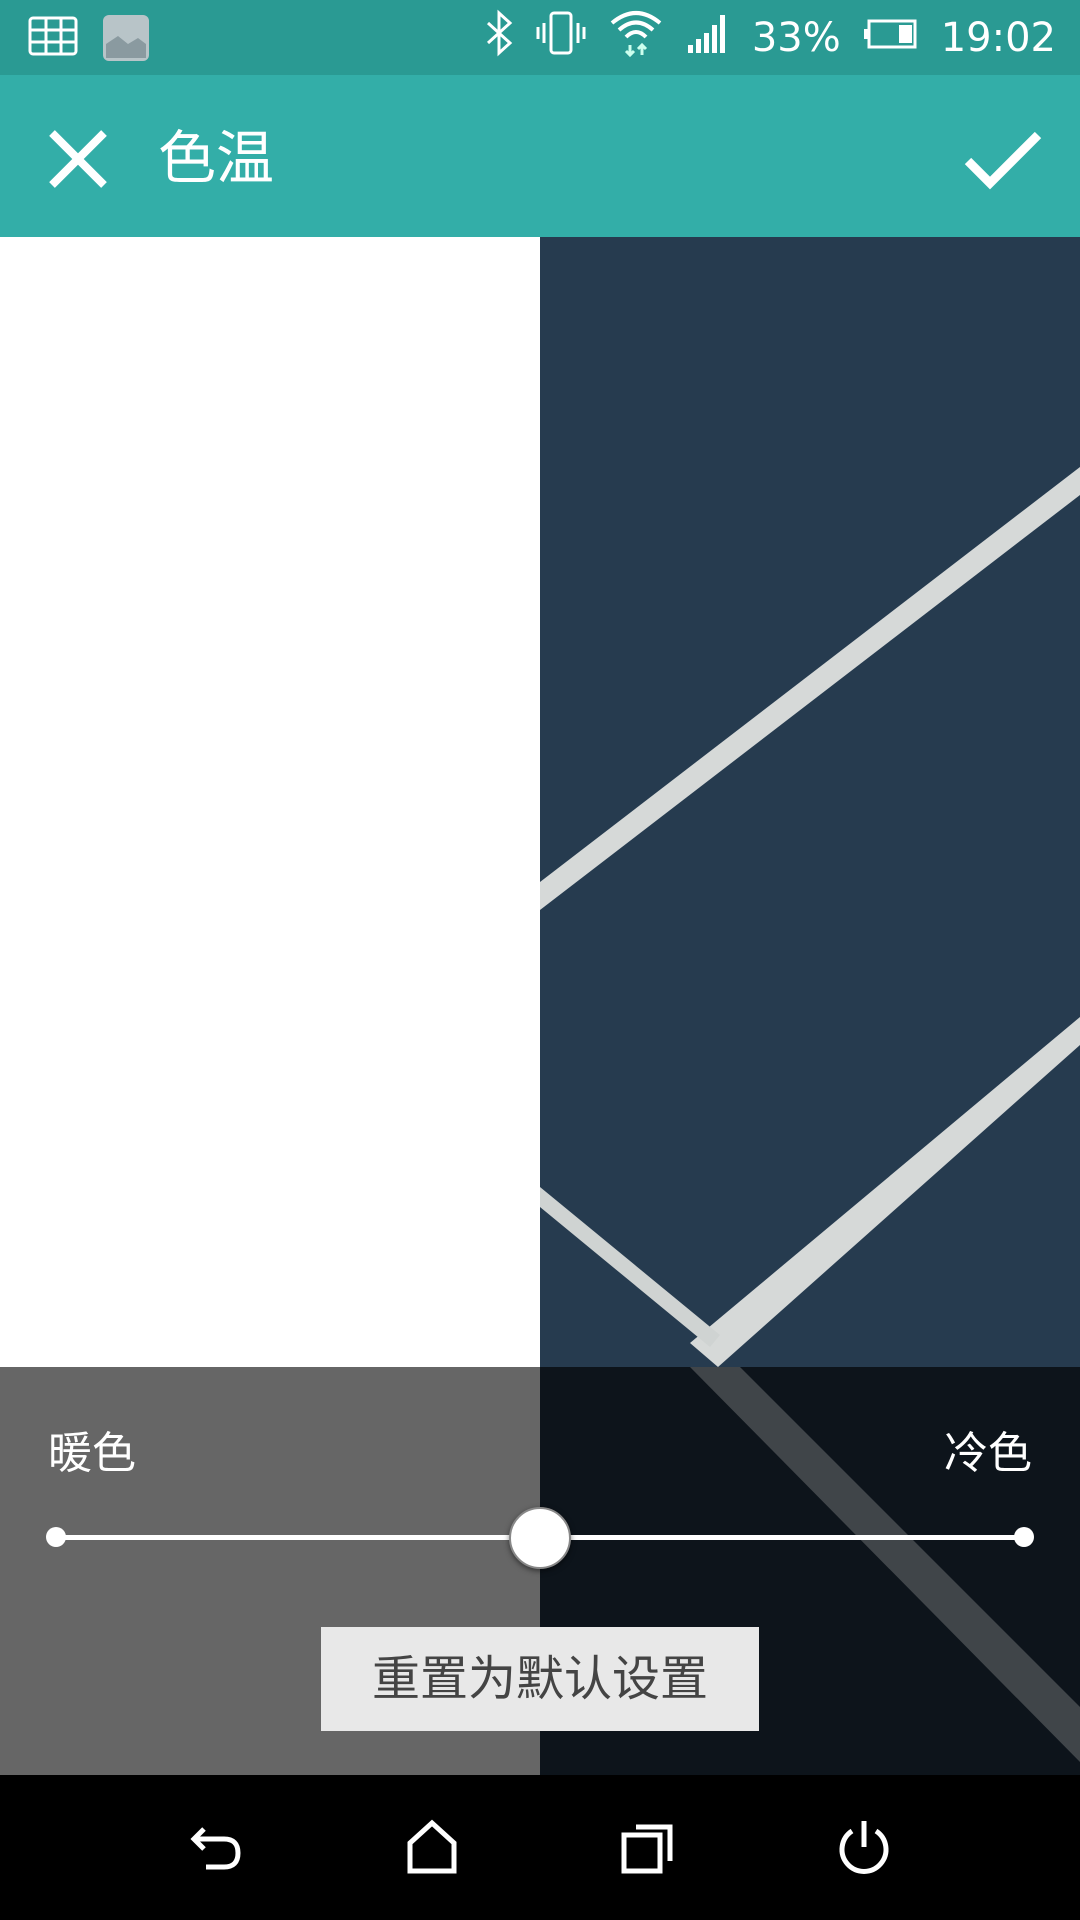 The height and width of the screenshot is (1920, 1080). I want to click on status-bar: 33% 19:02, so click(540, 37).